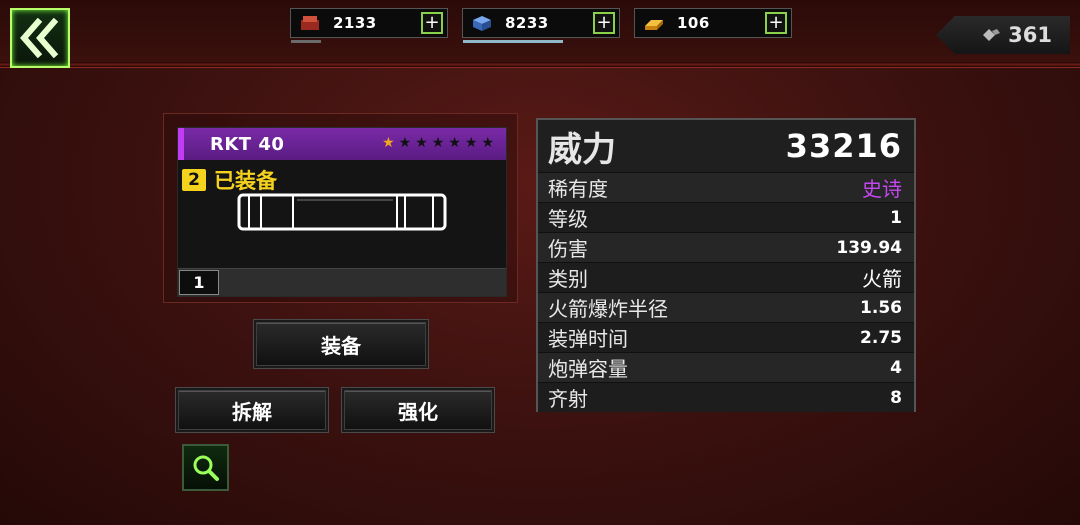 The height and width of the screenshot is (525, 1080). Describe the element at coordinates (726, 187) in the screenshot. I see `stat-row-rarity: 稀有度 史诗` at that location.